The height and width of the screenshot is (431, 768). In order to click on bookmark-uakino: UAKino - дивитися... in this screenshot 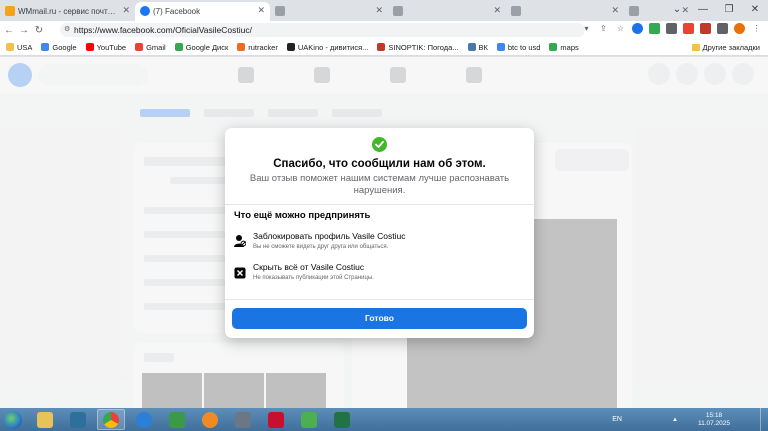, I will do `click(327, 47)`.